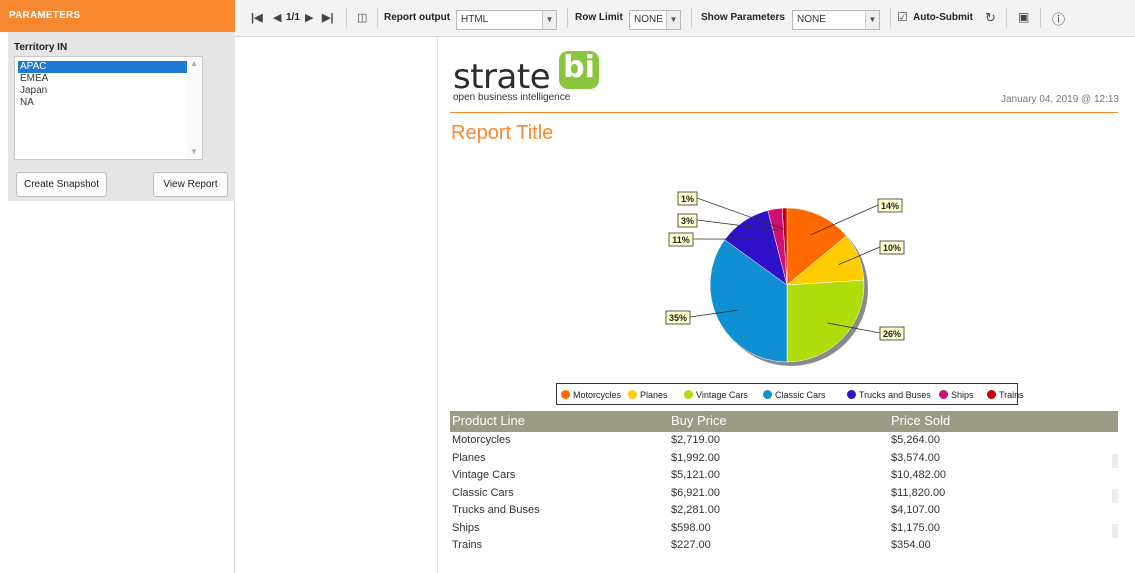 This screenshot has width=1135, height=573. Describe the element at coordinates (915, 440) in the screenshot. I see `cell-price-sold: $5,264.00` at that location.